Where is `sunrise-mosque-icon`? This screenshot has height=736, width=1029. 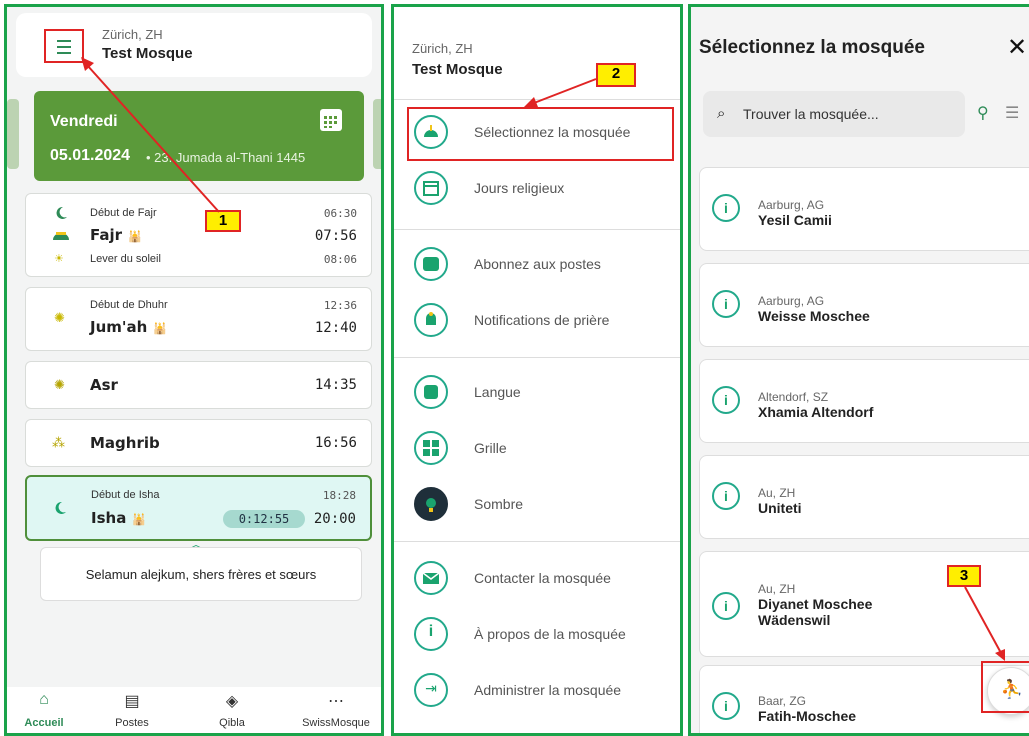 sunrise-mosque-icon is located at coordinates (61, 236).